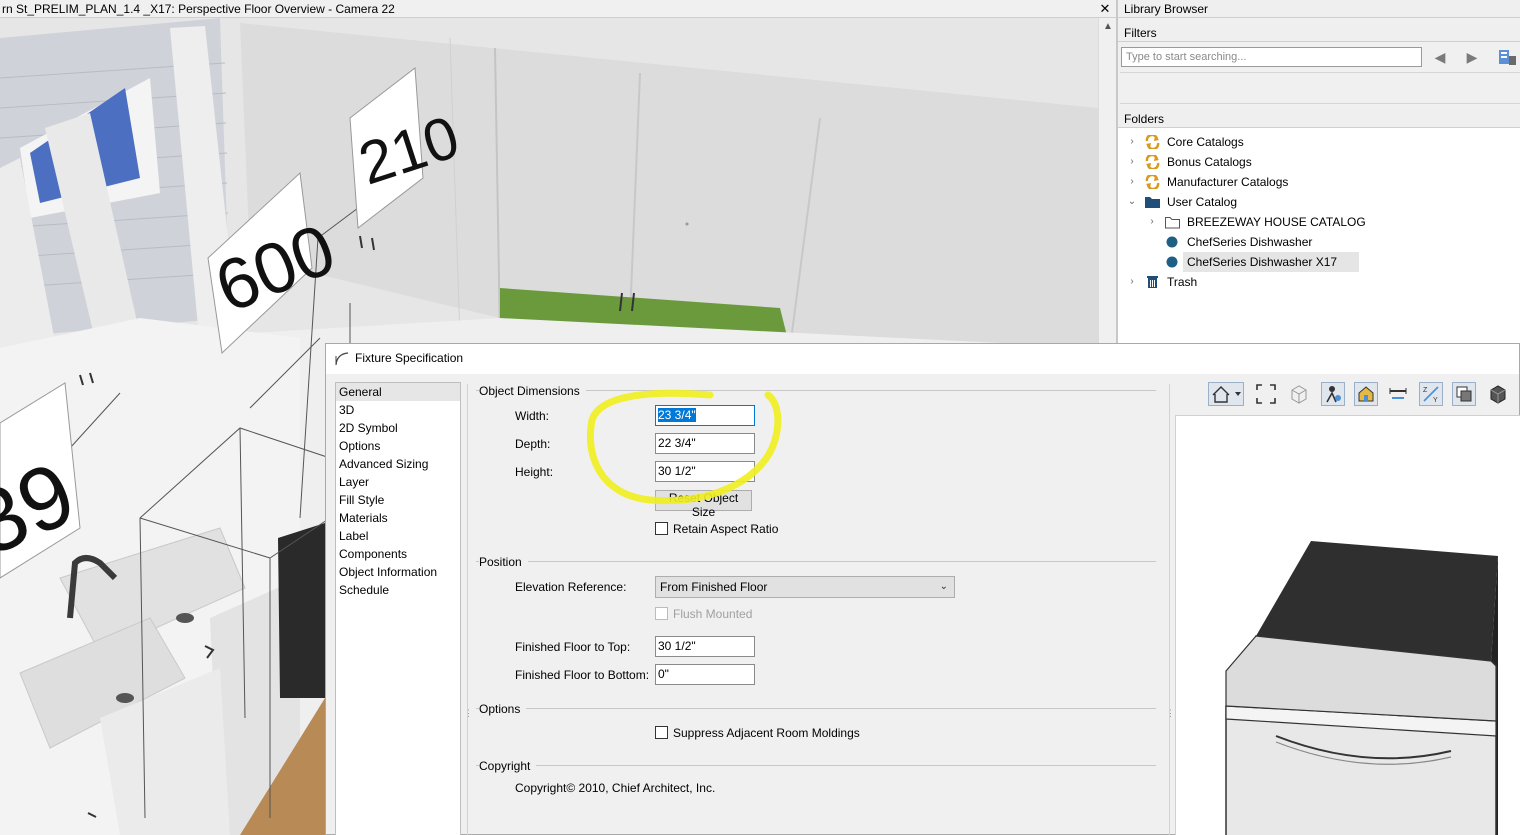 This screenshot has height=835, width=1520. I want to click on nav-item-label: Label, so click(398, 536).